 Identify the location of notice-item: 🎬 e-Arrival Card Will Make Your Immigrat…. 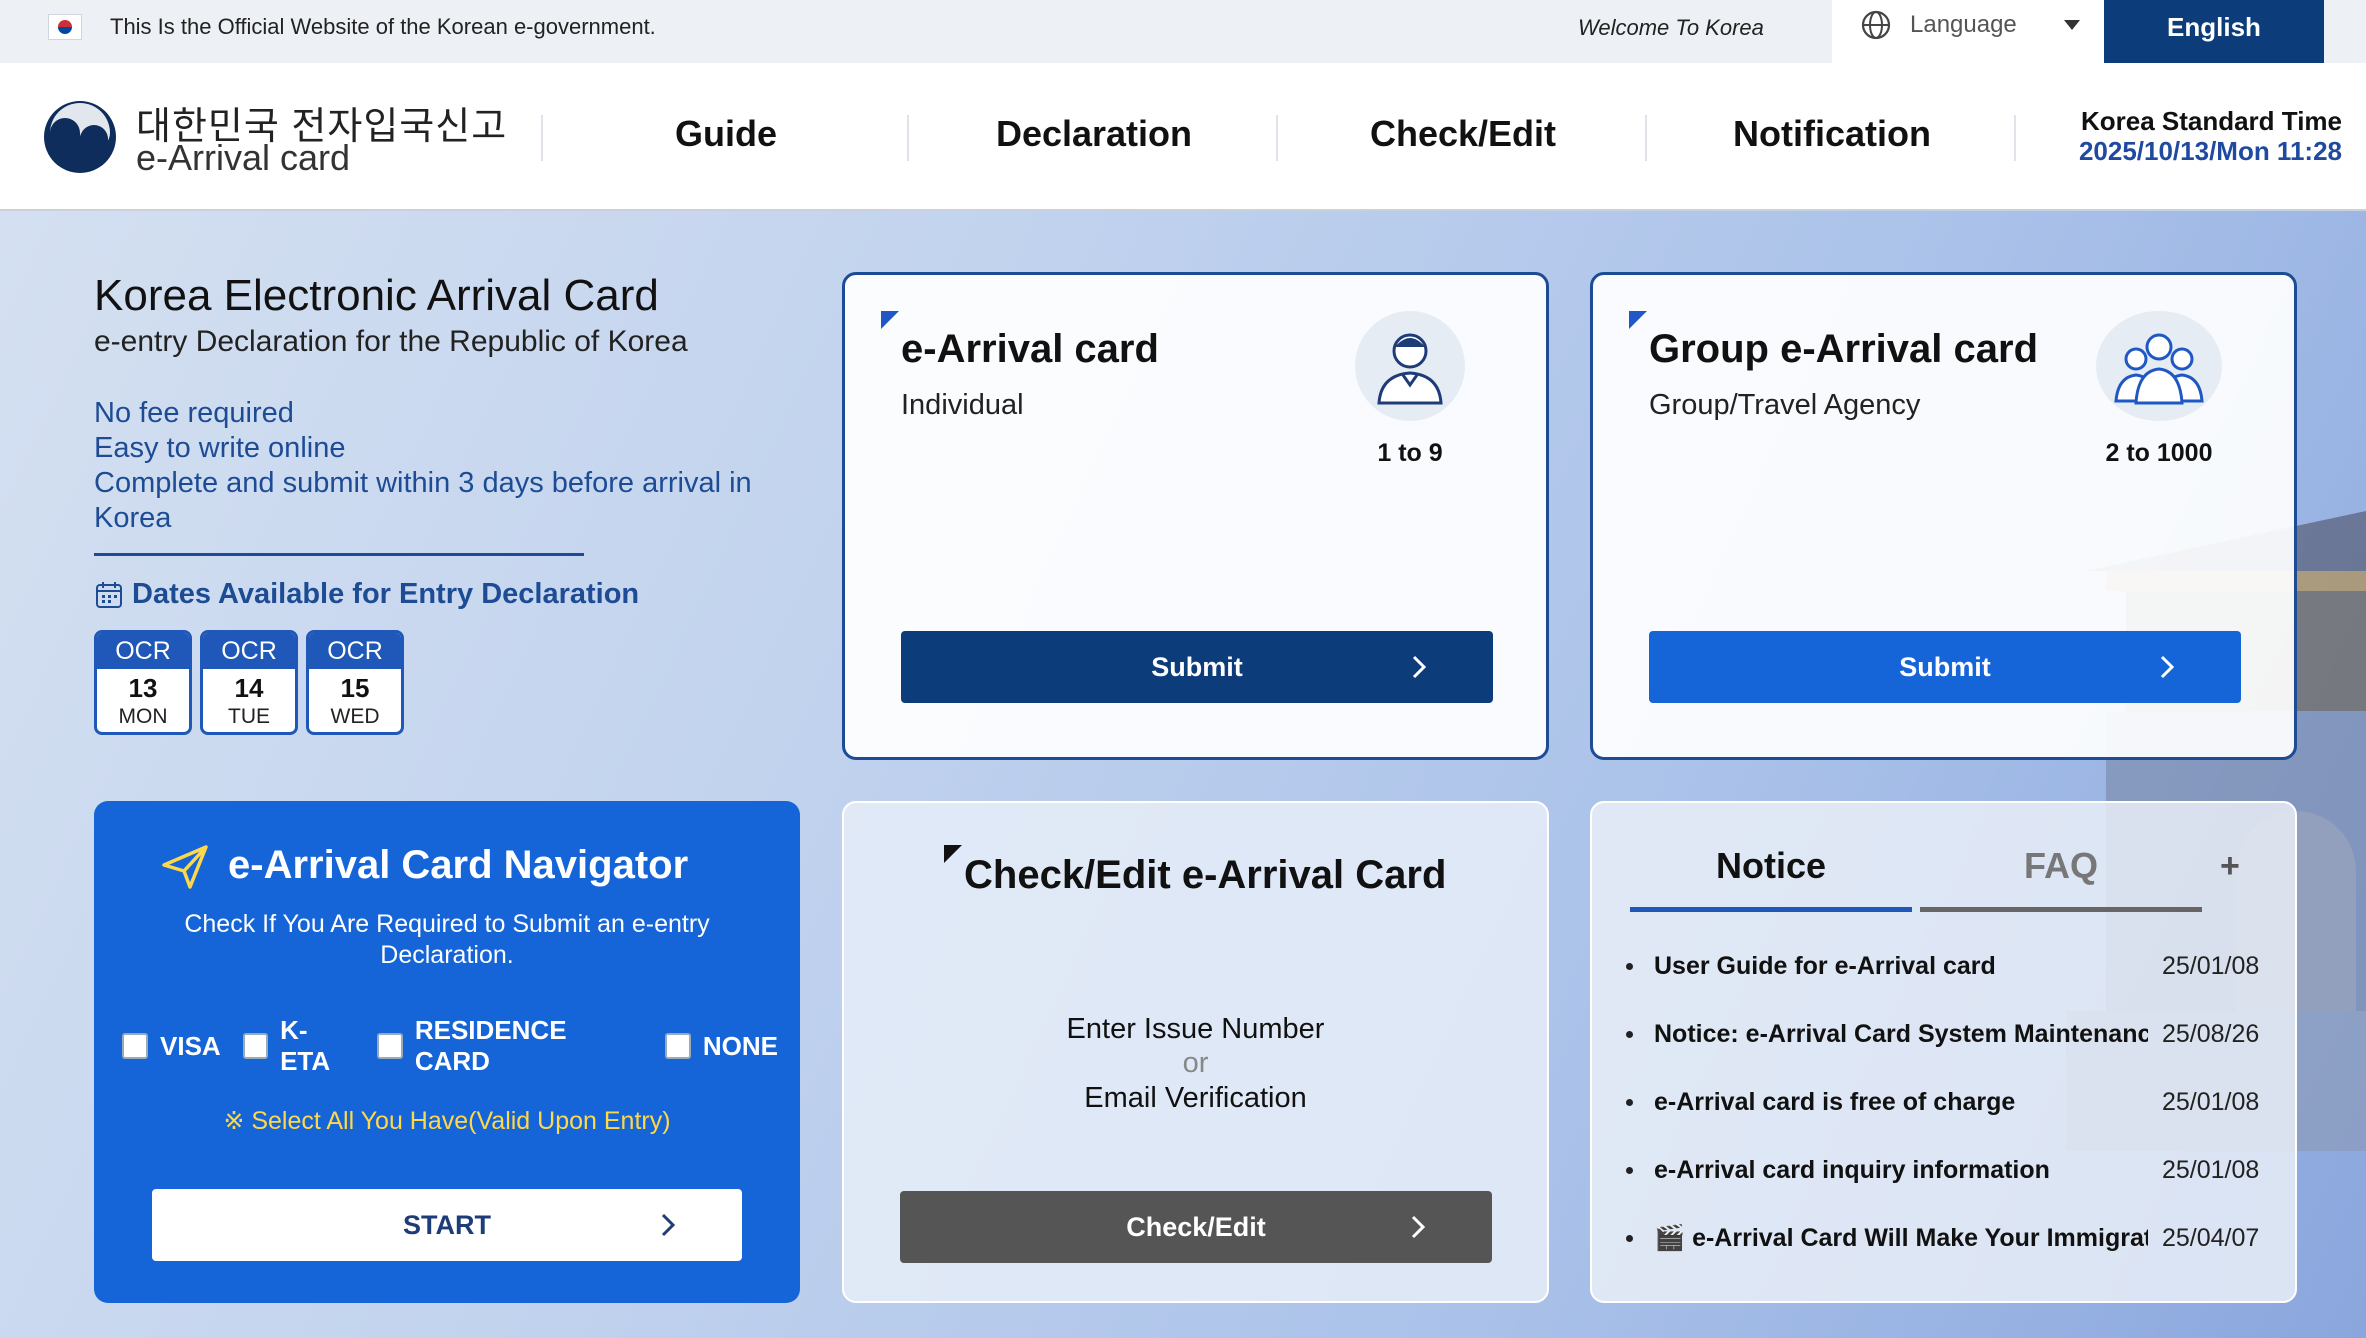
(1946, 1240).